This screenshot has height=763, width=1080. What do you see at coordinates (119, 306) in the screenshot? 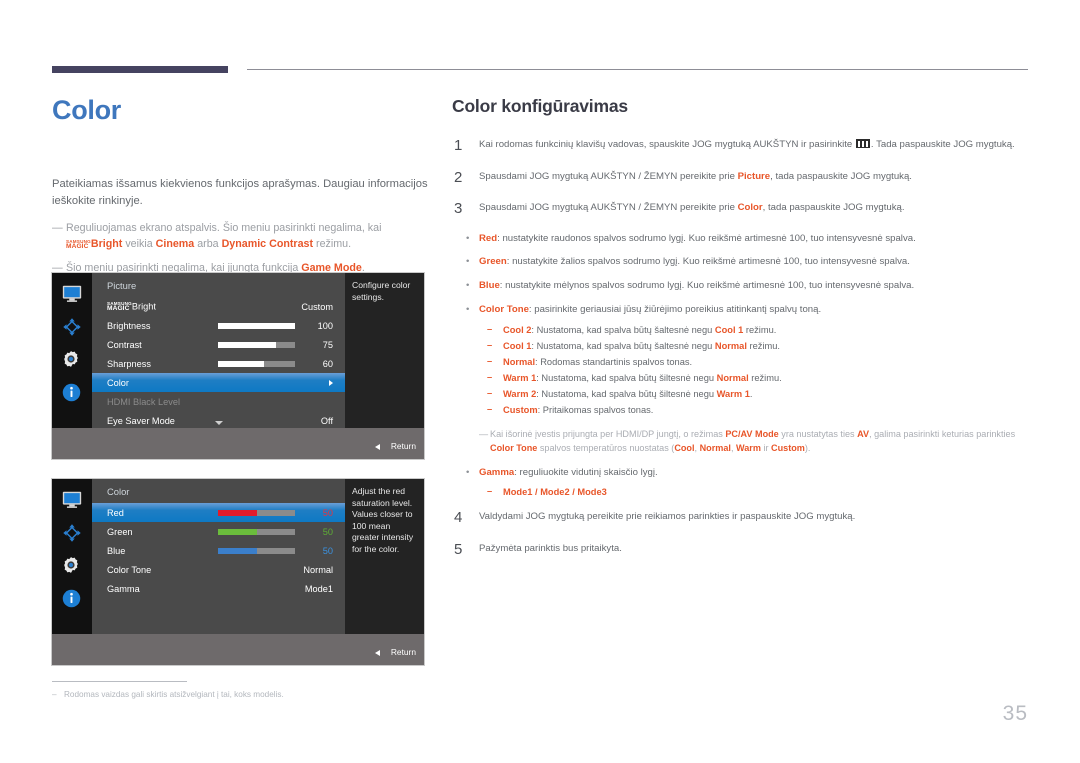
I see `samsung-magic-logo: SAMSUNG MAGIC` at bounding box center [119, 306].